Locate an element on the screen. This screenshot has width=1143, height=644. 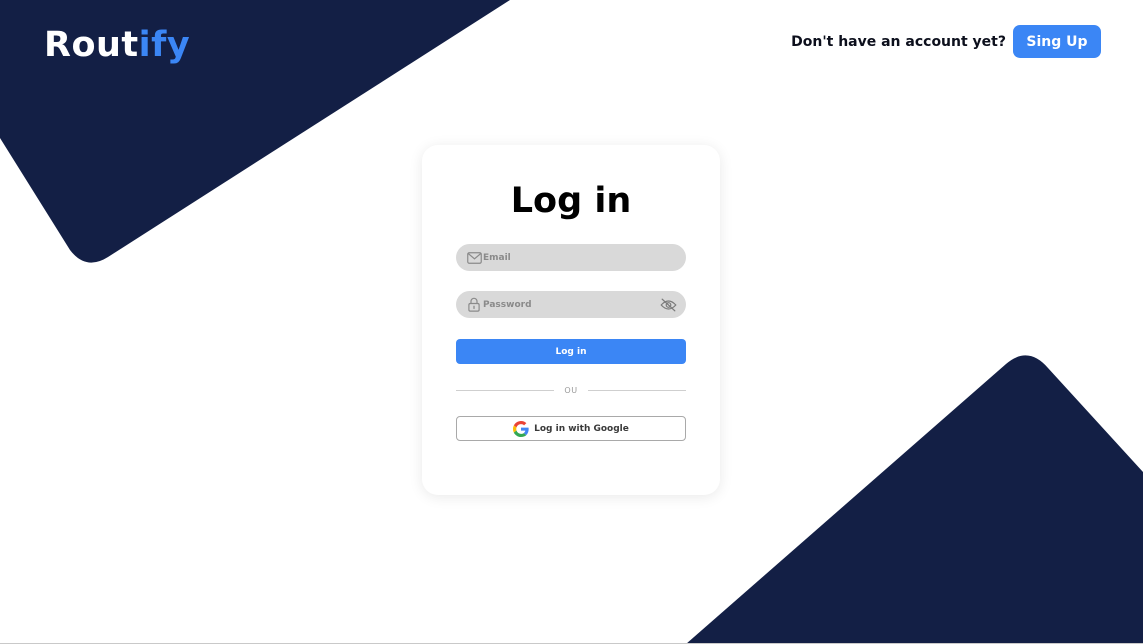
password-field is located at coordinates (571, 304).